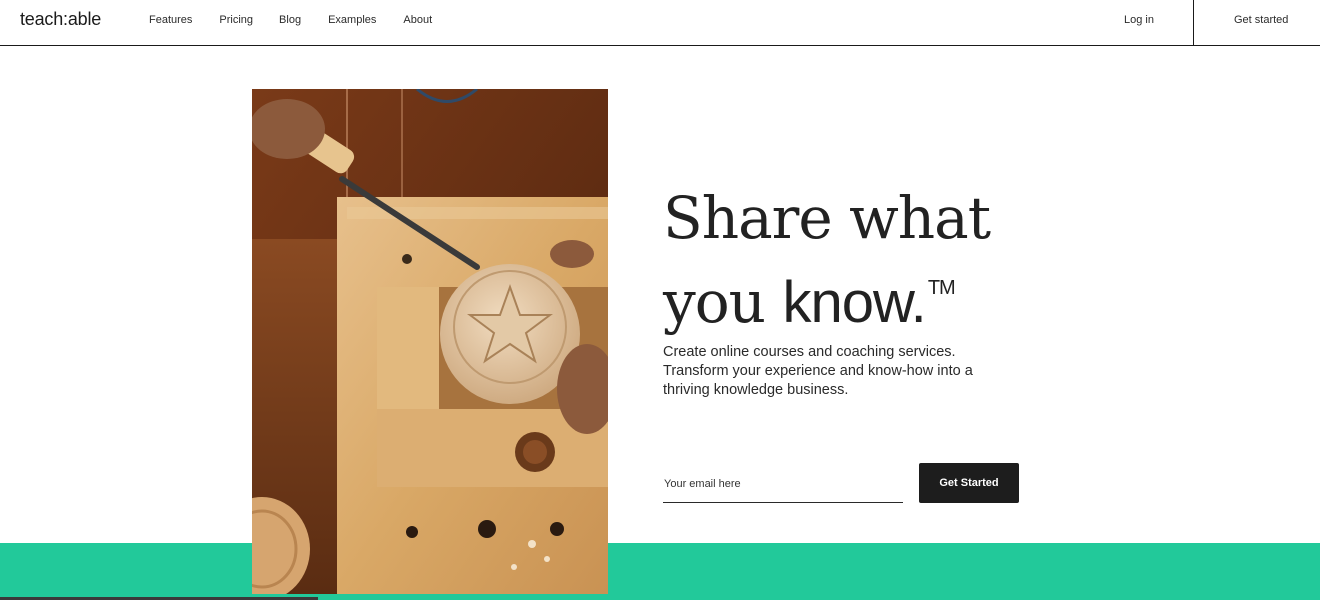 Image resolution: width=1320 pixels, height=600 pixels. Describe the element at coordinates (714, 302) in the screenshot. I see `headline-word-you: you` at that location.